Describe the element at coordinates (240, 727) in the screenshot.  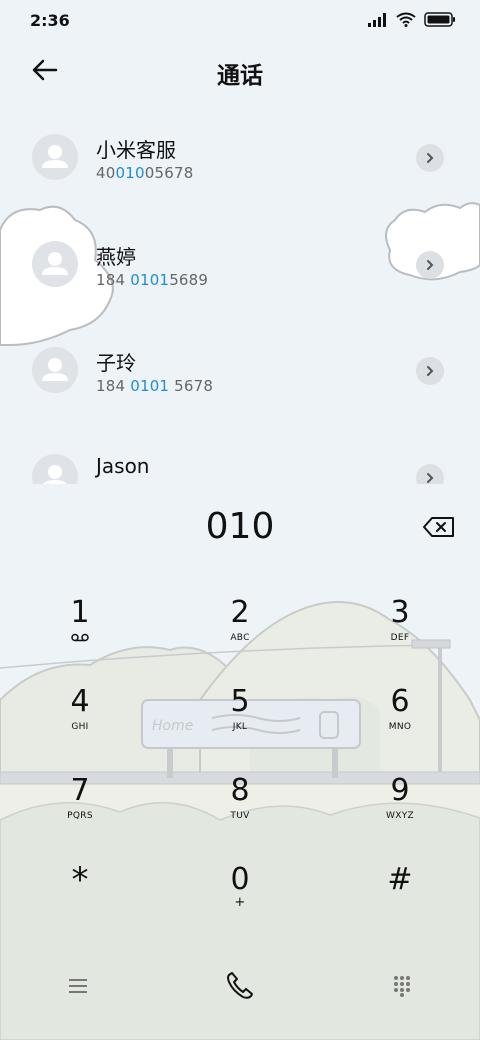
I see `key-letters: JKL` at that location.